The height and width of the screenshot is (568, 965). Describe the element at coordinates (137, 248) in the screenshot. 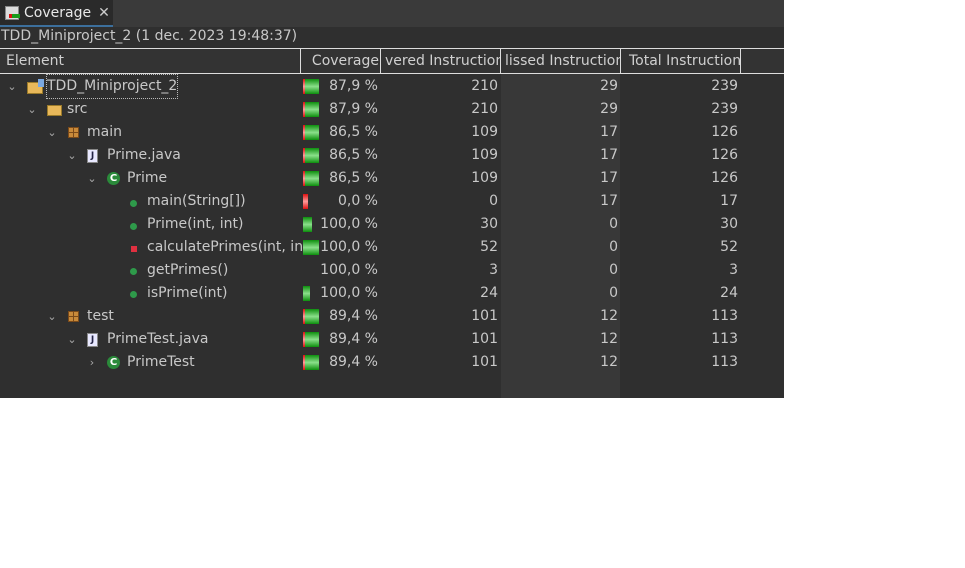

I see `private-method-icon` at that location.